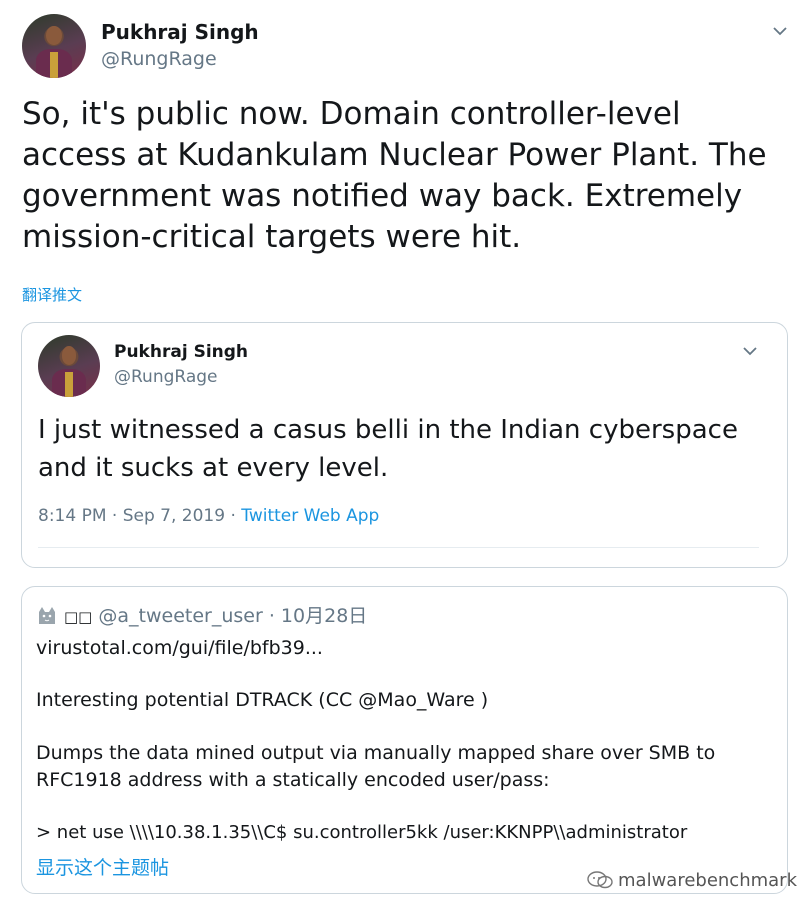 The width and height of the screenshot is (811, 918). Describe the element at coordinates (315, 616) in the screenshot. I see `embedded-date: · 10月28日` at that location.